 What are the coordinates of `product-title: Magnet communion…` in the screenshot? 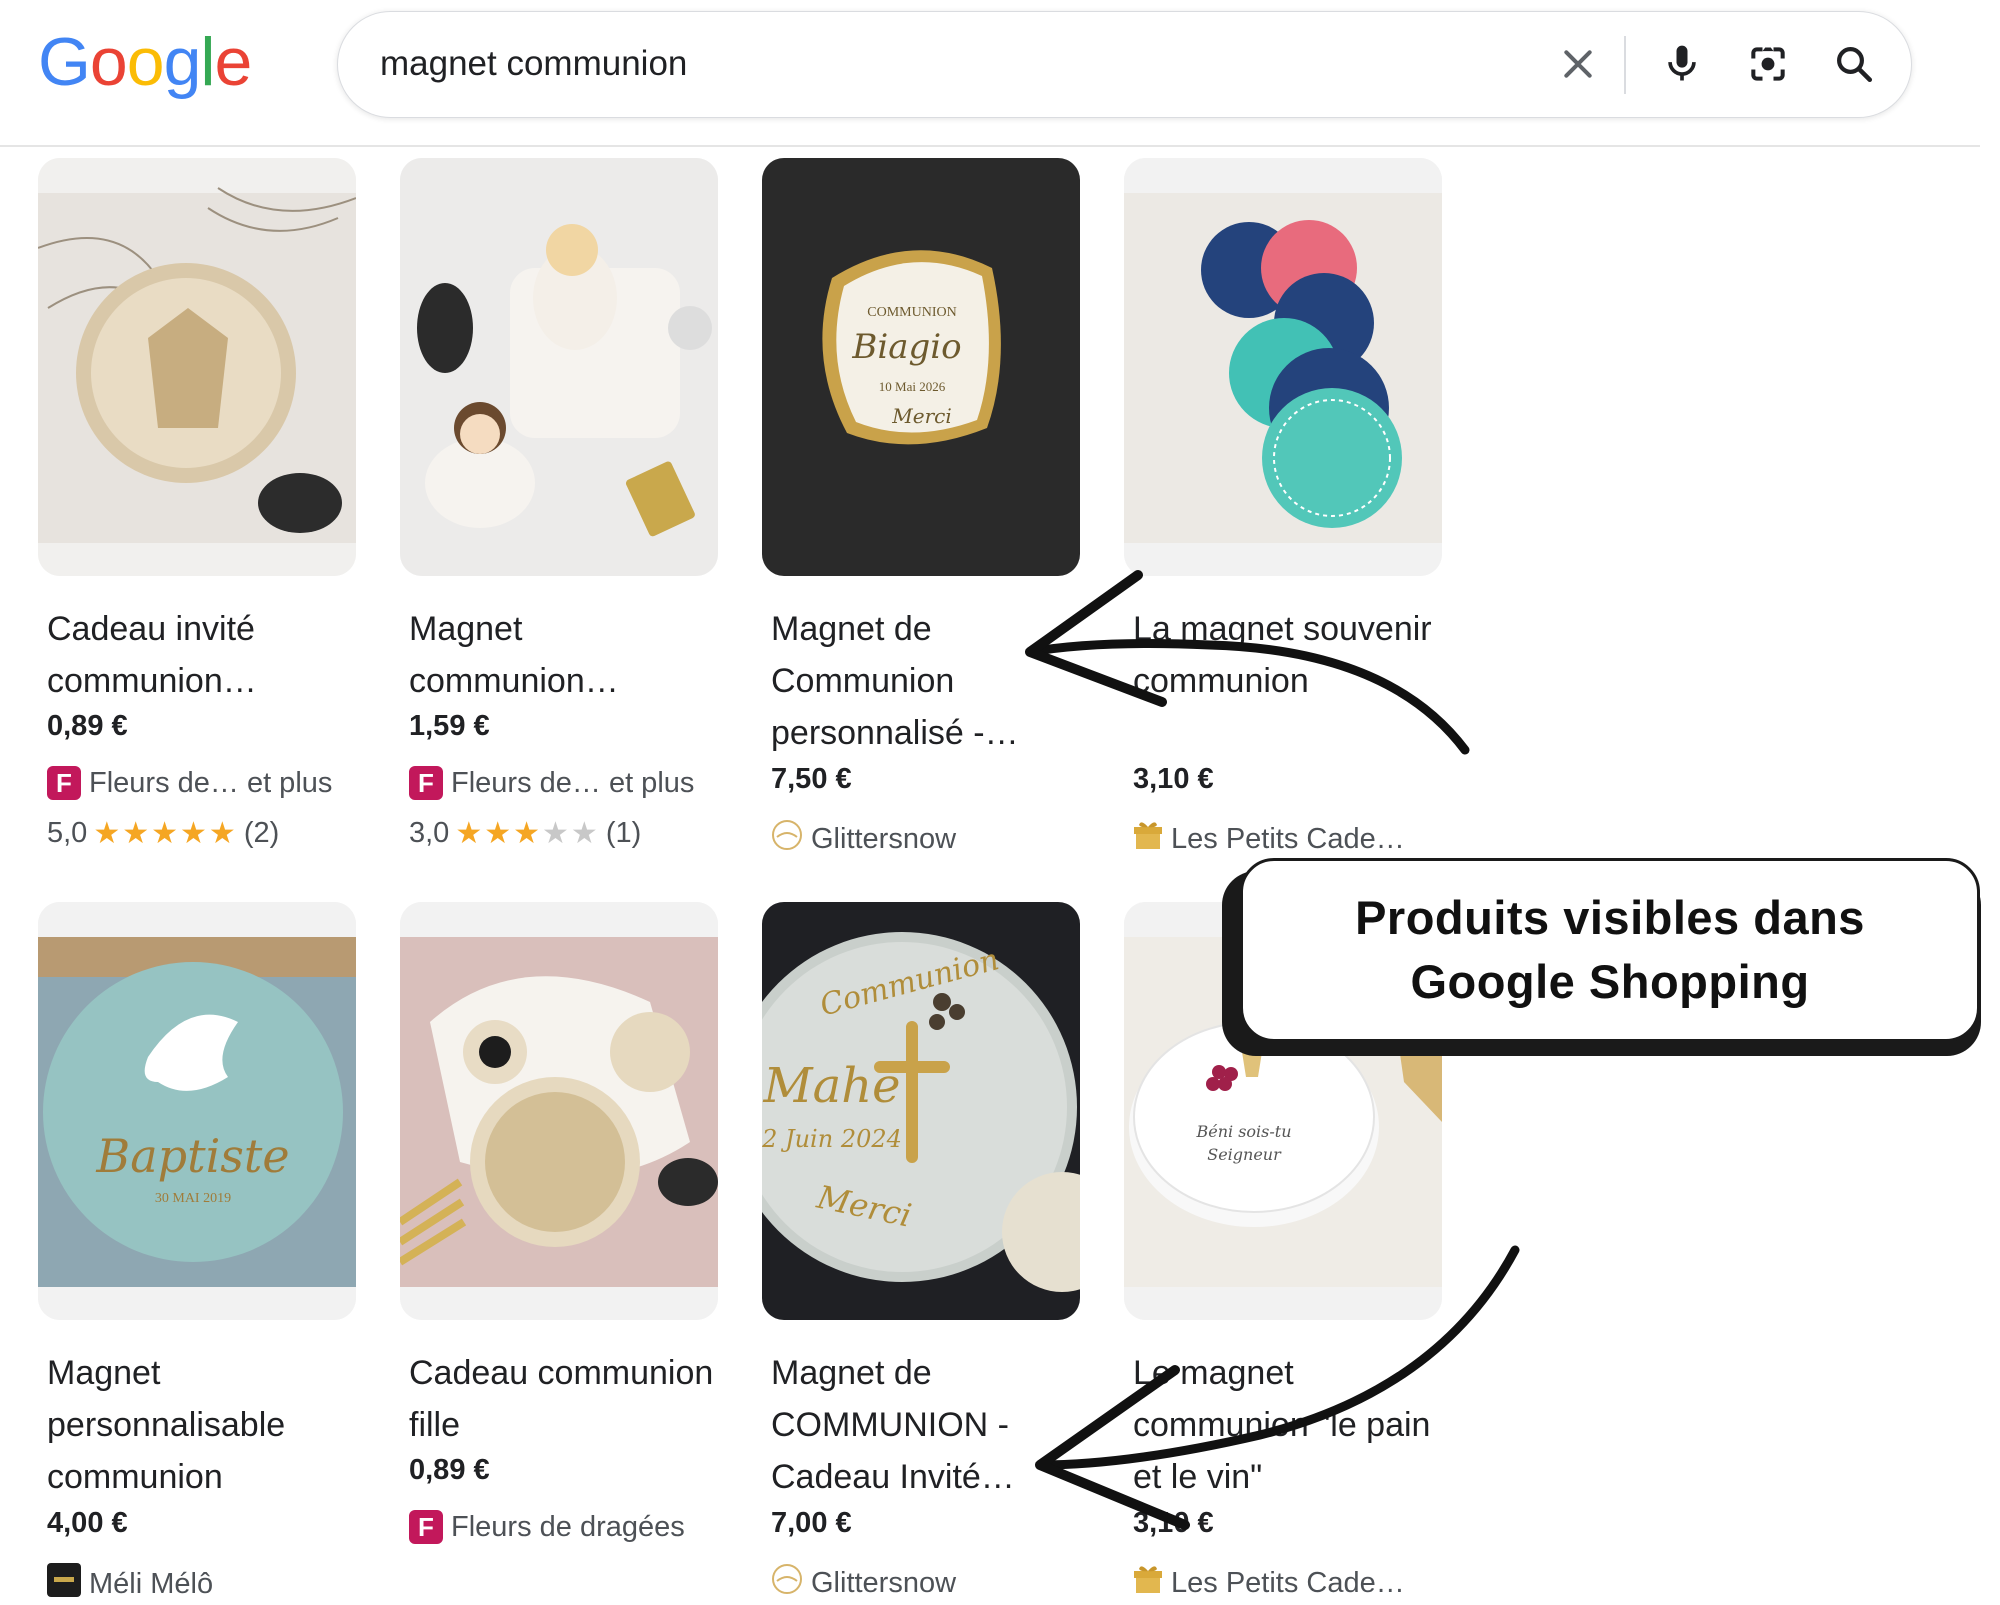 It's located at (569, 655).